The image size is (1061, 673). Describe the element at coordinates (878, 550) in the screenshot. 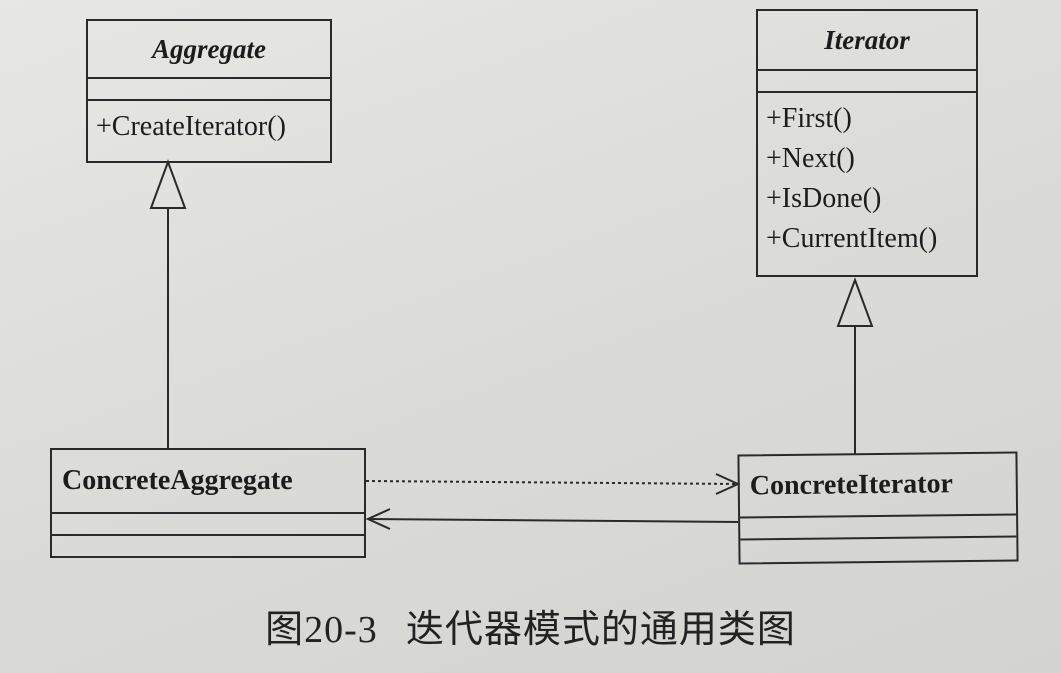

I see `concrete-iterator-operations` at that location.